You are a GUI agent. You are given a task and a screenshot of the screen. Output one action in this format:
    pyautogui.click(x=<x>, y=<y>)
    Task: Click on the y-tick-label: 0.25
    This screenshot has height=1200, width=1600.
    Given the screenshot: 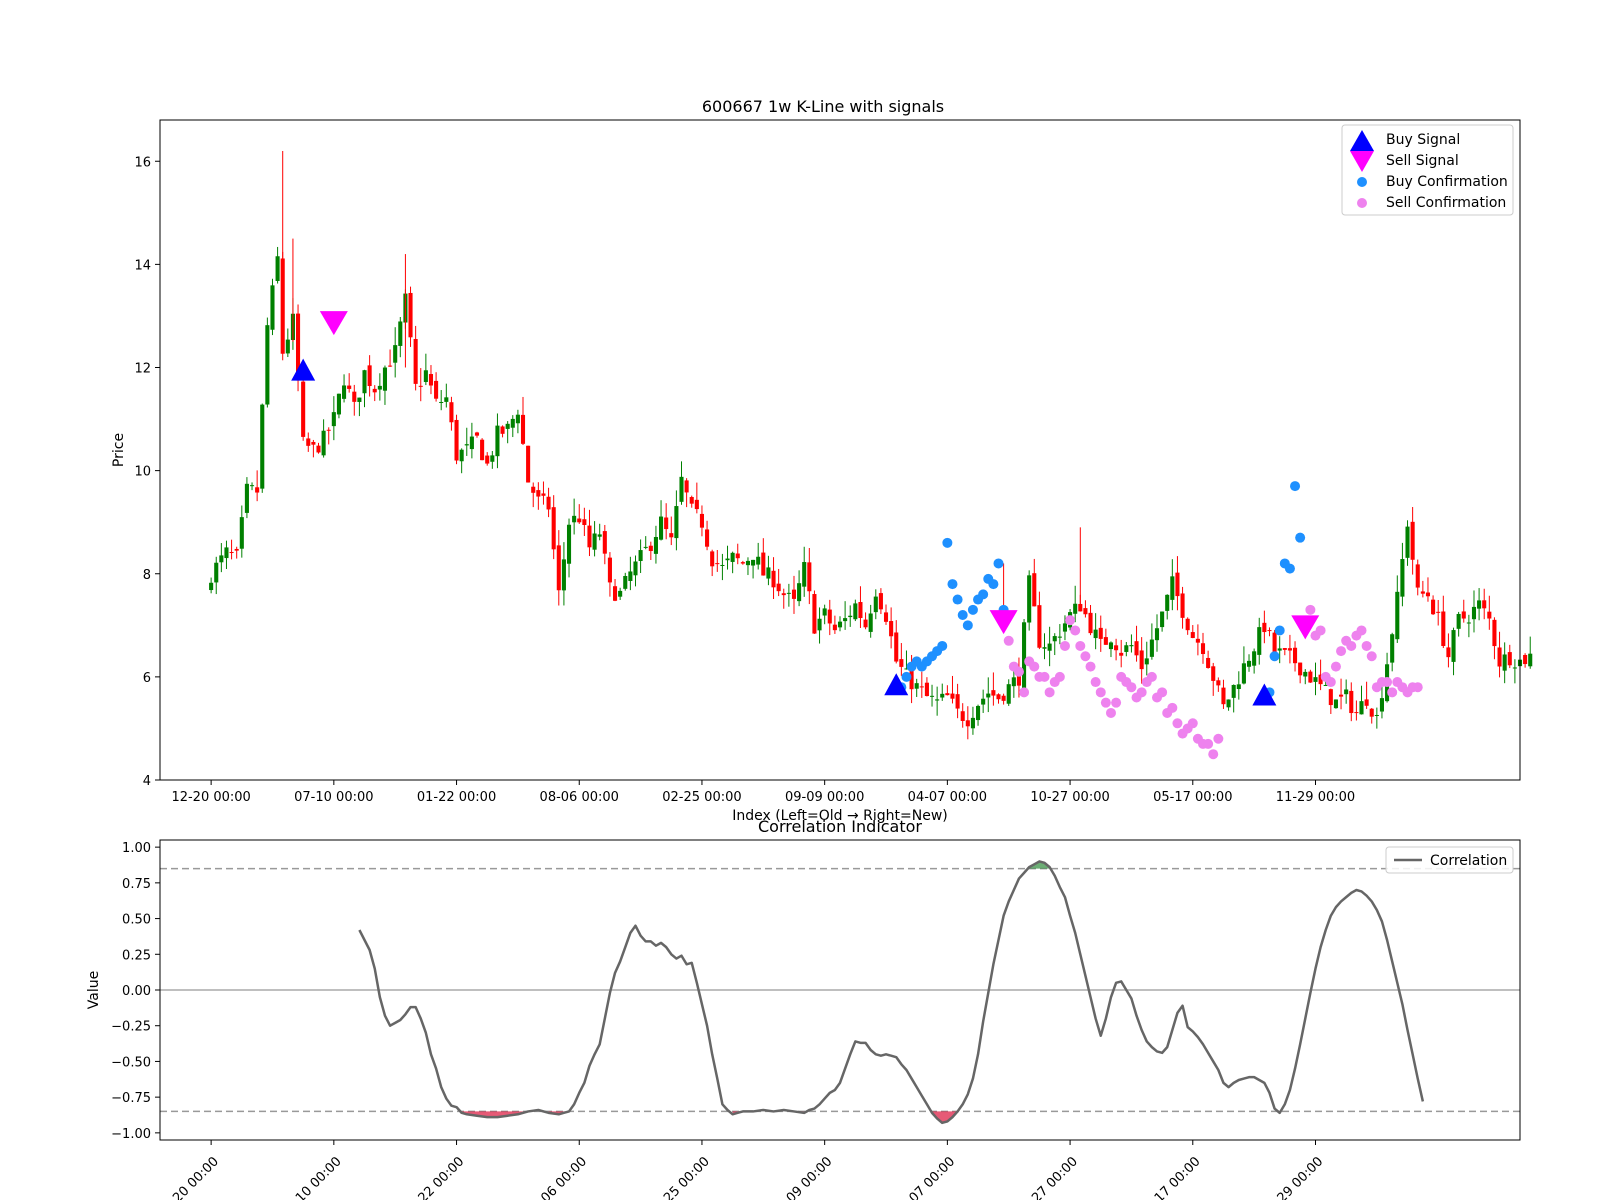 What is the action you would take?
    pyautogui.click(x=136, y=955)
    